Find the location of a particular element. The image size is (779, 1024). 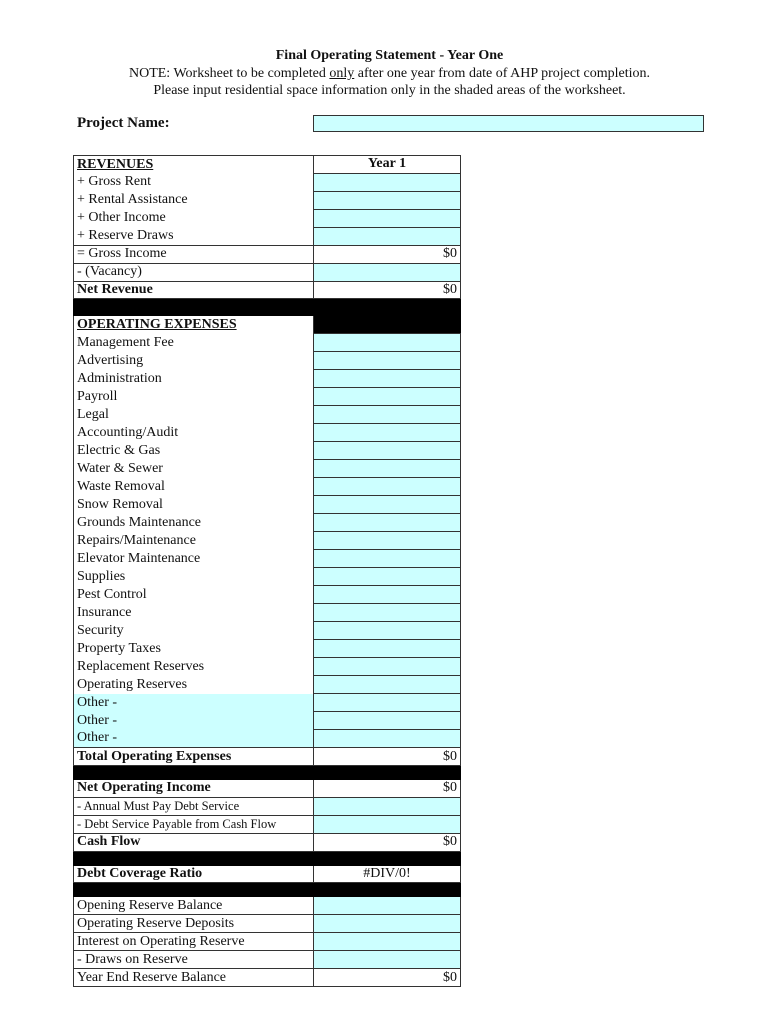

expense-row: Advertising is located at coordinates (267, 361).